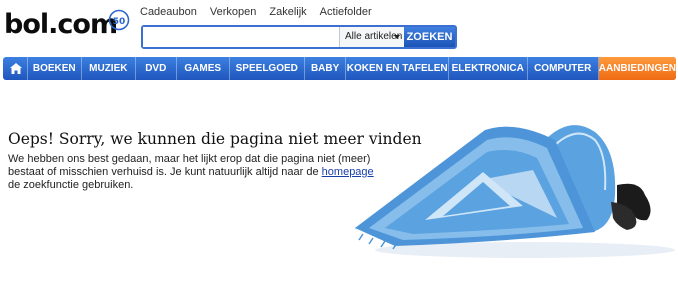 The image size is (678, 290). I want to click on search-input, so click(241, 37).